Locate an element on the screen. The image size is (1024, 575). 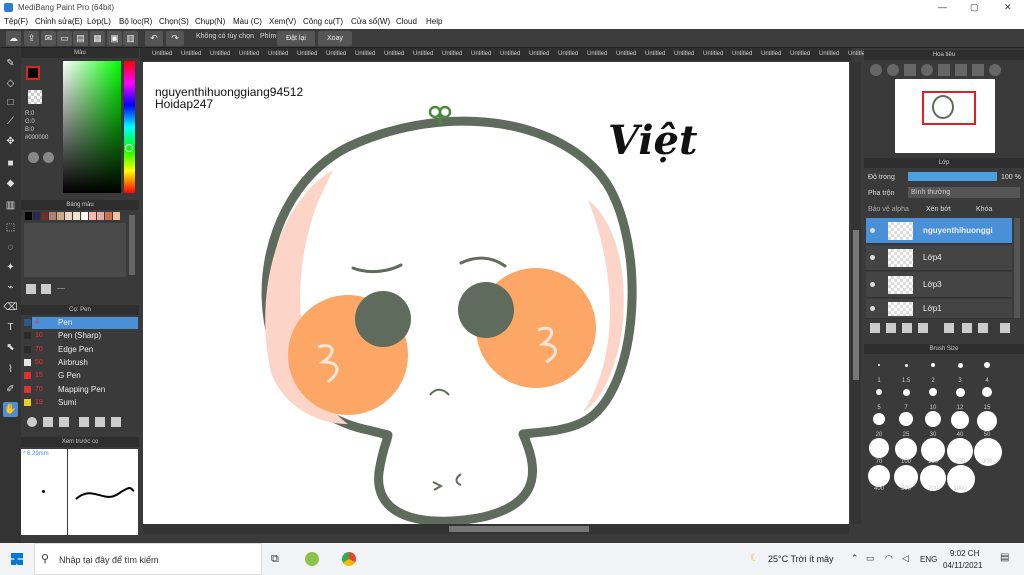
brush-size-option: 1 is located at coordinates (879, 370).